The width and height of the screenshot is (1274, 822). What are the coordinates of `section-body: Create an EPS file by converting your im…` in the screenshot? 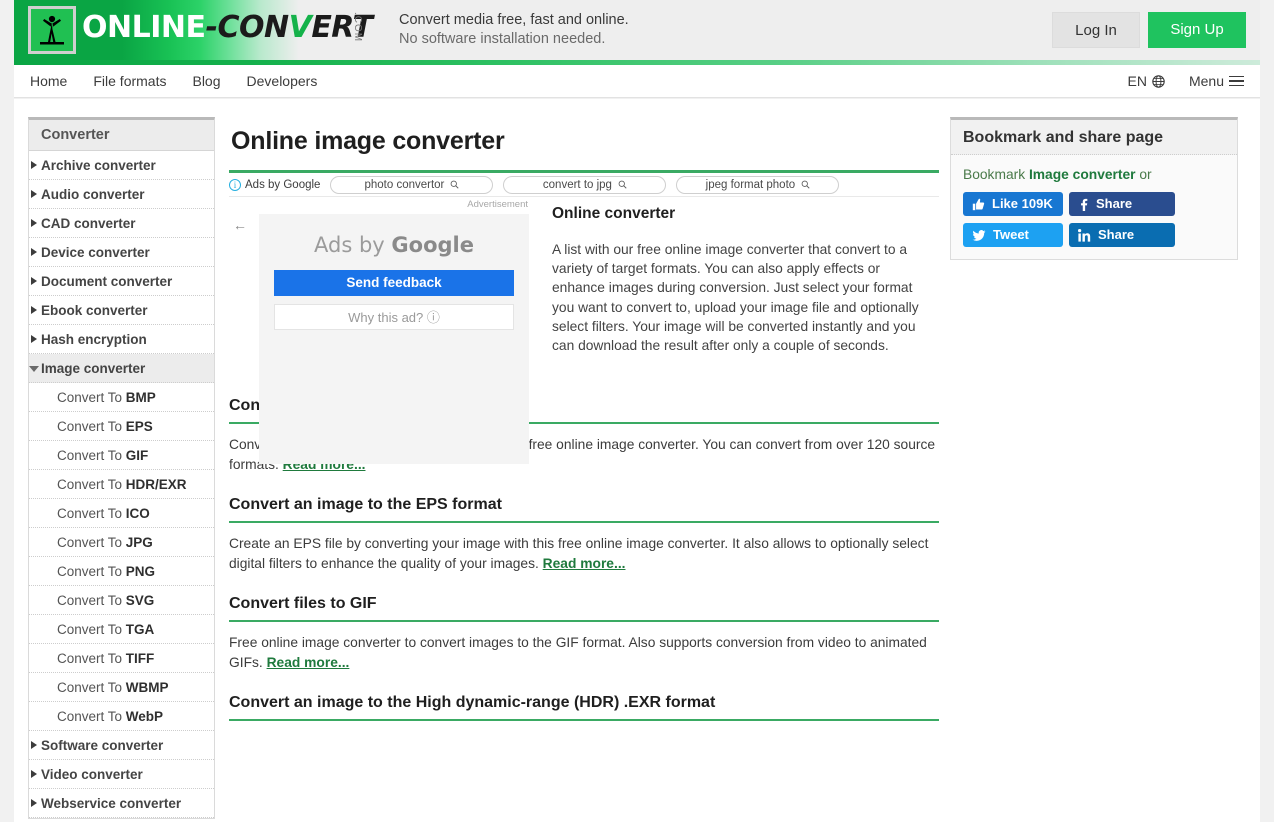 It's located at (584, 553).